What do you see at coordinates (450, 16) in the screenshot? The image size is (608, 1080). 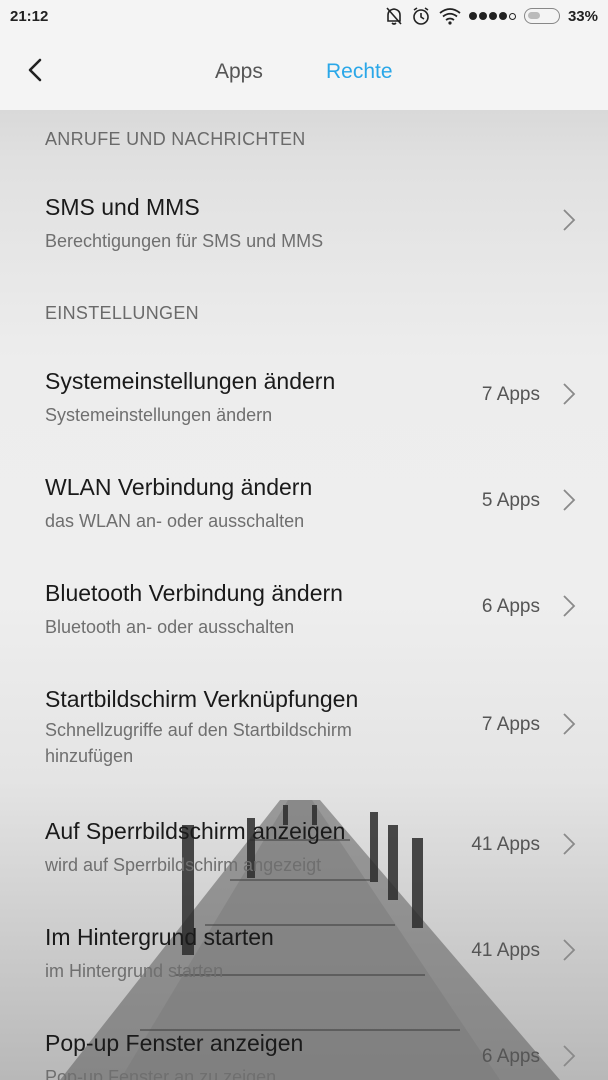 I see `wifi-icon` at bounding box center [450, 16].